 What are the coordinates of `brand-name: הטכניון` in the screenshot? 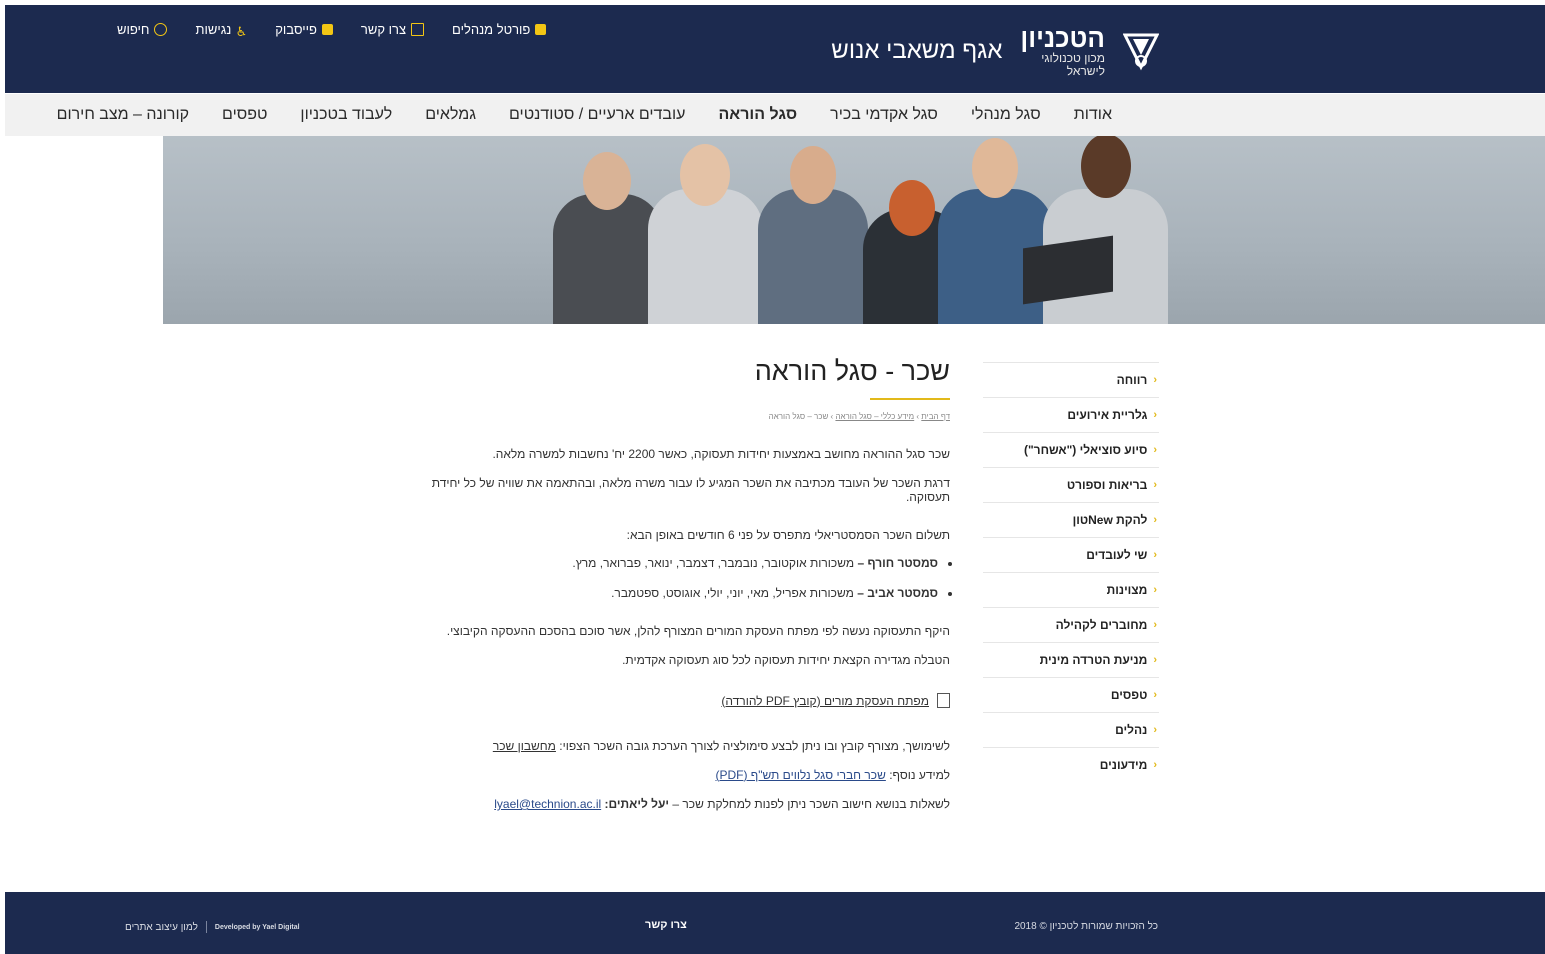 It's located at (1062, 37).